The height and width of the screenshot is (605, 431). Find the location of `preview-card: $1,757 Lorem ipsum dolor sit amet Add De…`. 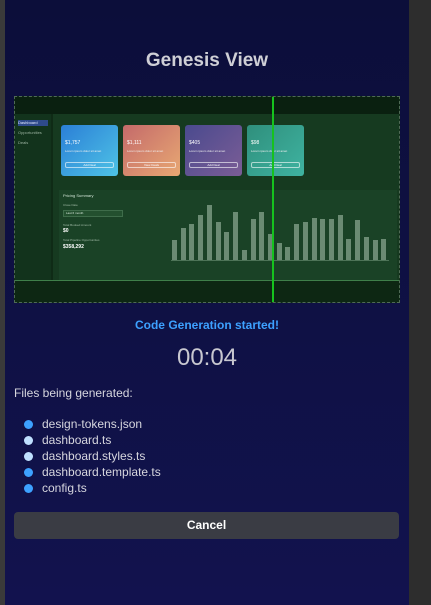

preview-card: $1,757 Lorem ipsum dolor sit amet Add De… is located at coordinates (89, 150).